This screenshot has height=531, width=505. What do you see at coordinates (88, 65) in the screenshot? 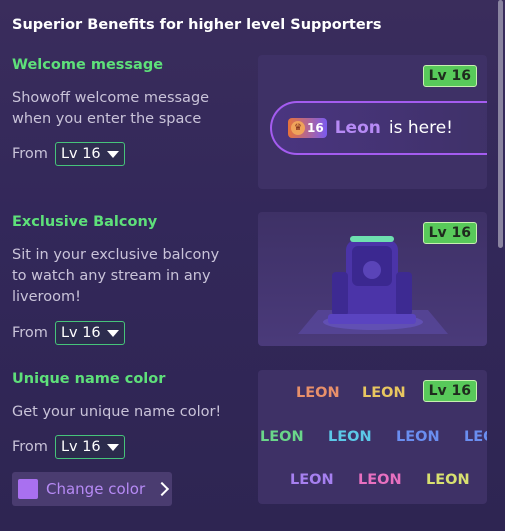
I see `welcome-message-title: Welcome message` at bounding box center [88, 65].